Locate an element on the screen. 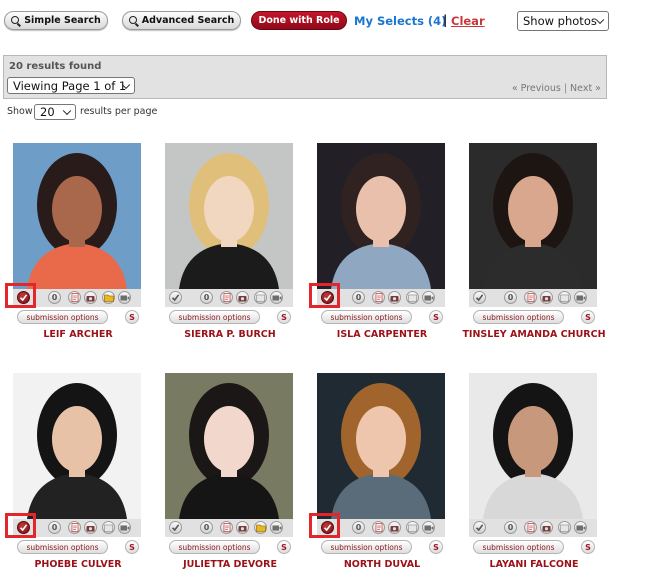 This screenshot has height=580, width=666. per-page-select: 20 is located at coordinates (55, 112).